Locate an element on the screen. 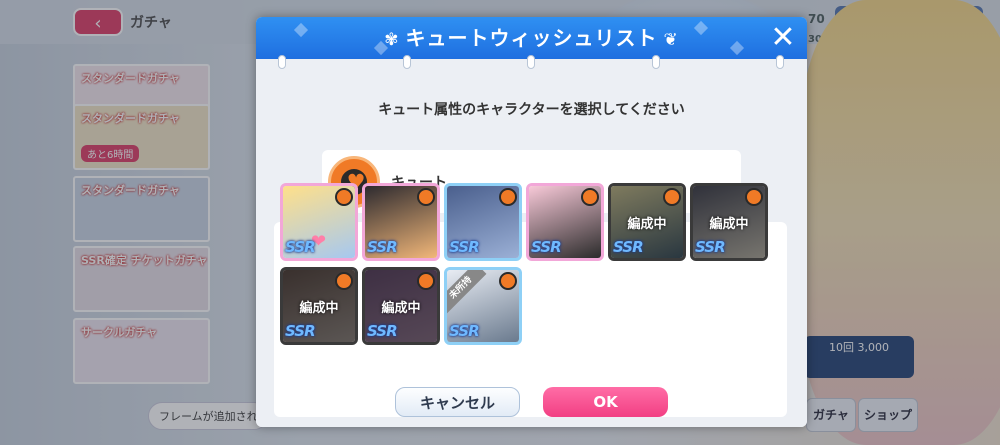 The width and height of the screenshot is (1000, 445). dialog-header: ✾ キュートウィッシュリスト ❦ ✕ is located at coordinates (531, 38).